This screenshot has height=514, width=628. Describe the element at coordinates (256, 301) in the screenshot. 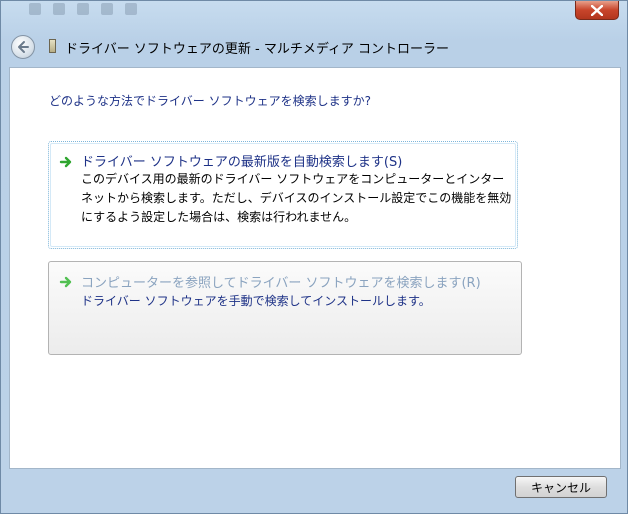

I see `option-description: ドライバー ソフトウェアを手動で検索してインストールします。` at that location.